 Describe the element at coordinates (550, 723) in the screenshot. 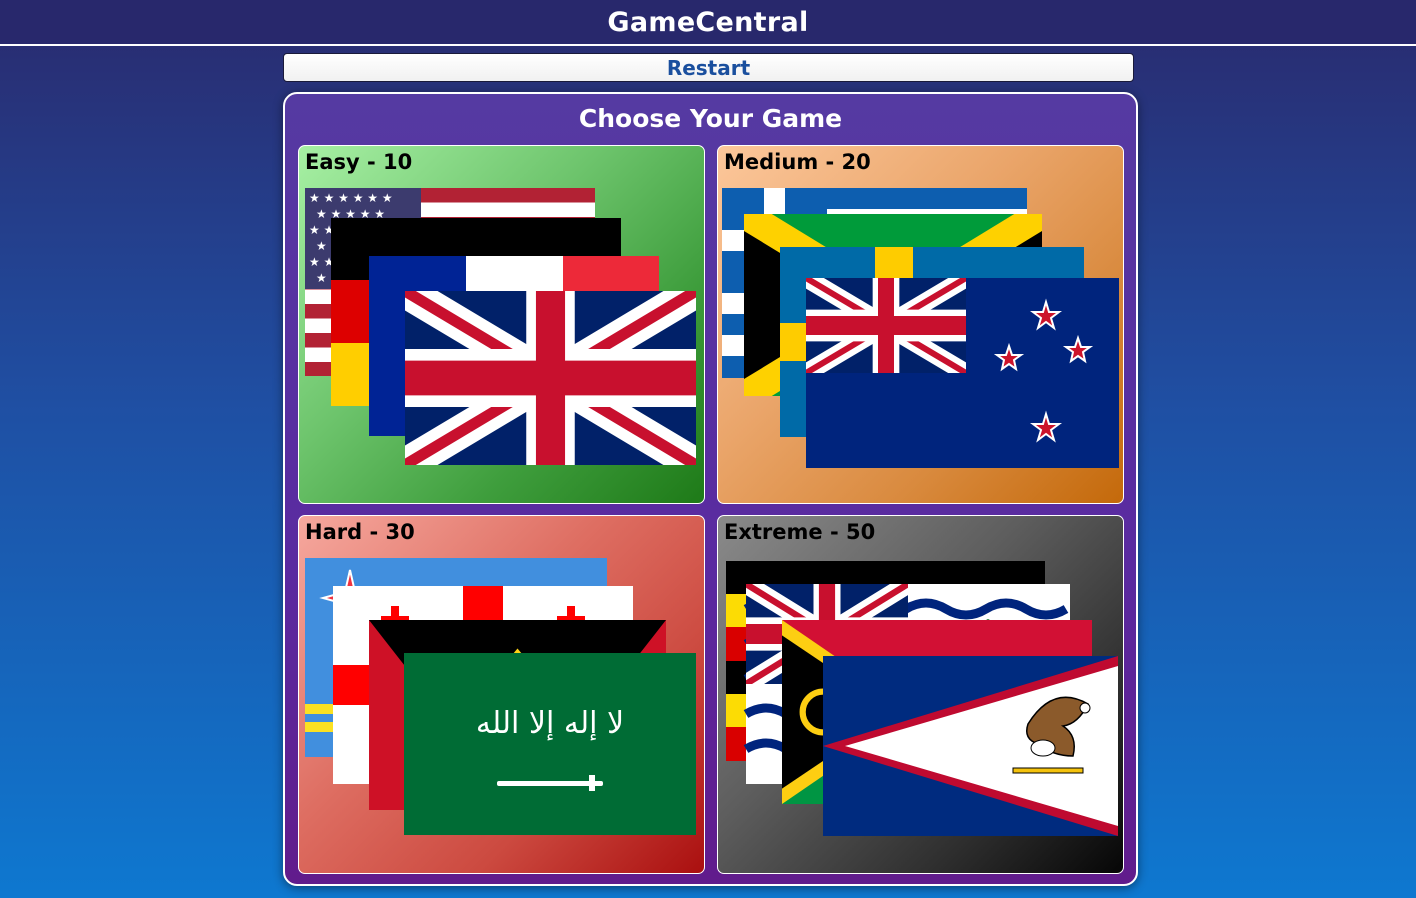

I see `svg-text: لا إله إلا الله` at that location.